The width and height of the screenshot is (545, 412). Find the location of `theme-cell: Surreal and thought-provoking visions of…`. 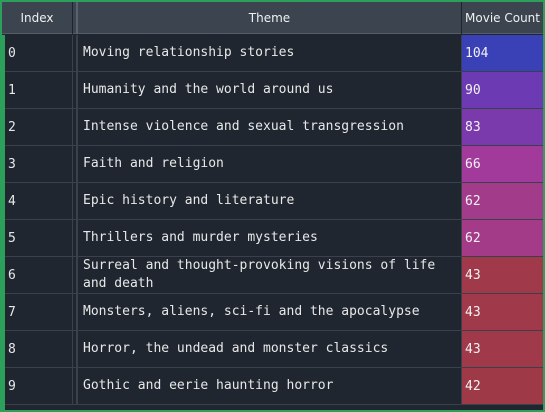

theme-cell: Surreal and thought-provoking visions of… is located at coordinates (269, 275).